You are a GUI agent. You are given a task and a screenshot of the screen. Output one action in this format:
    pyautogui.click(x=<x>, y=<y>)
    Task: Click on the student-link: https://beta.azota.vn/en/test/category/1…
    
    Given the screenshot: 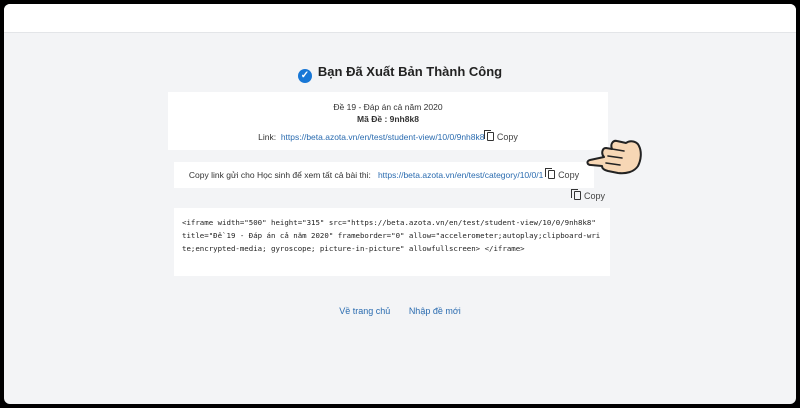 What is the action you would take?
    pyautogui.click(x=460, y=175)
    